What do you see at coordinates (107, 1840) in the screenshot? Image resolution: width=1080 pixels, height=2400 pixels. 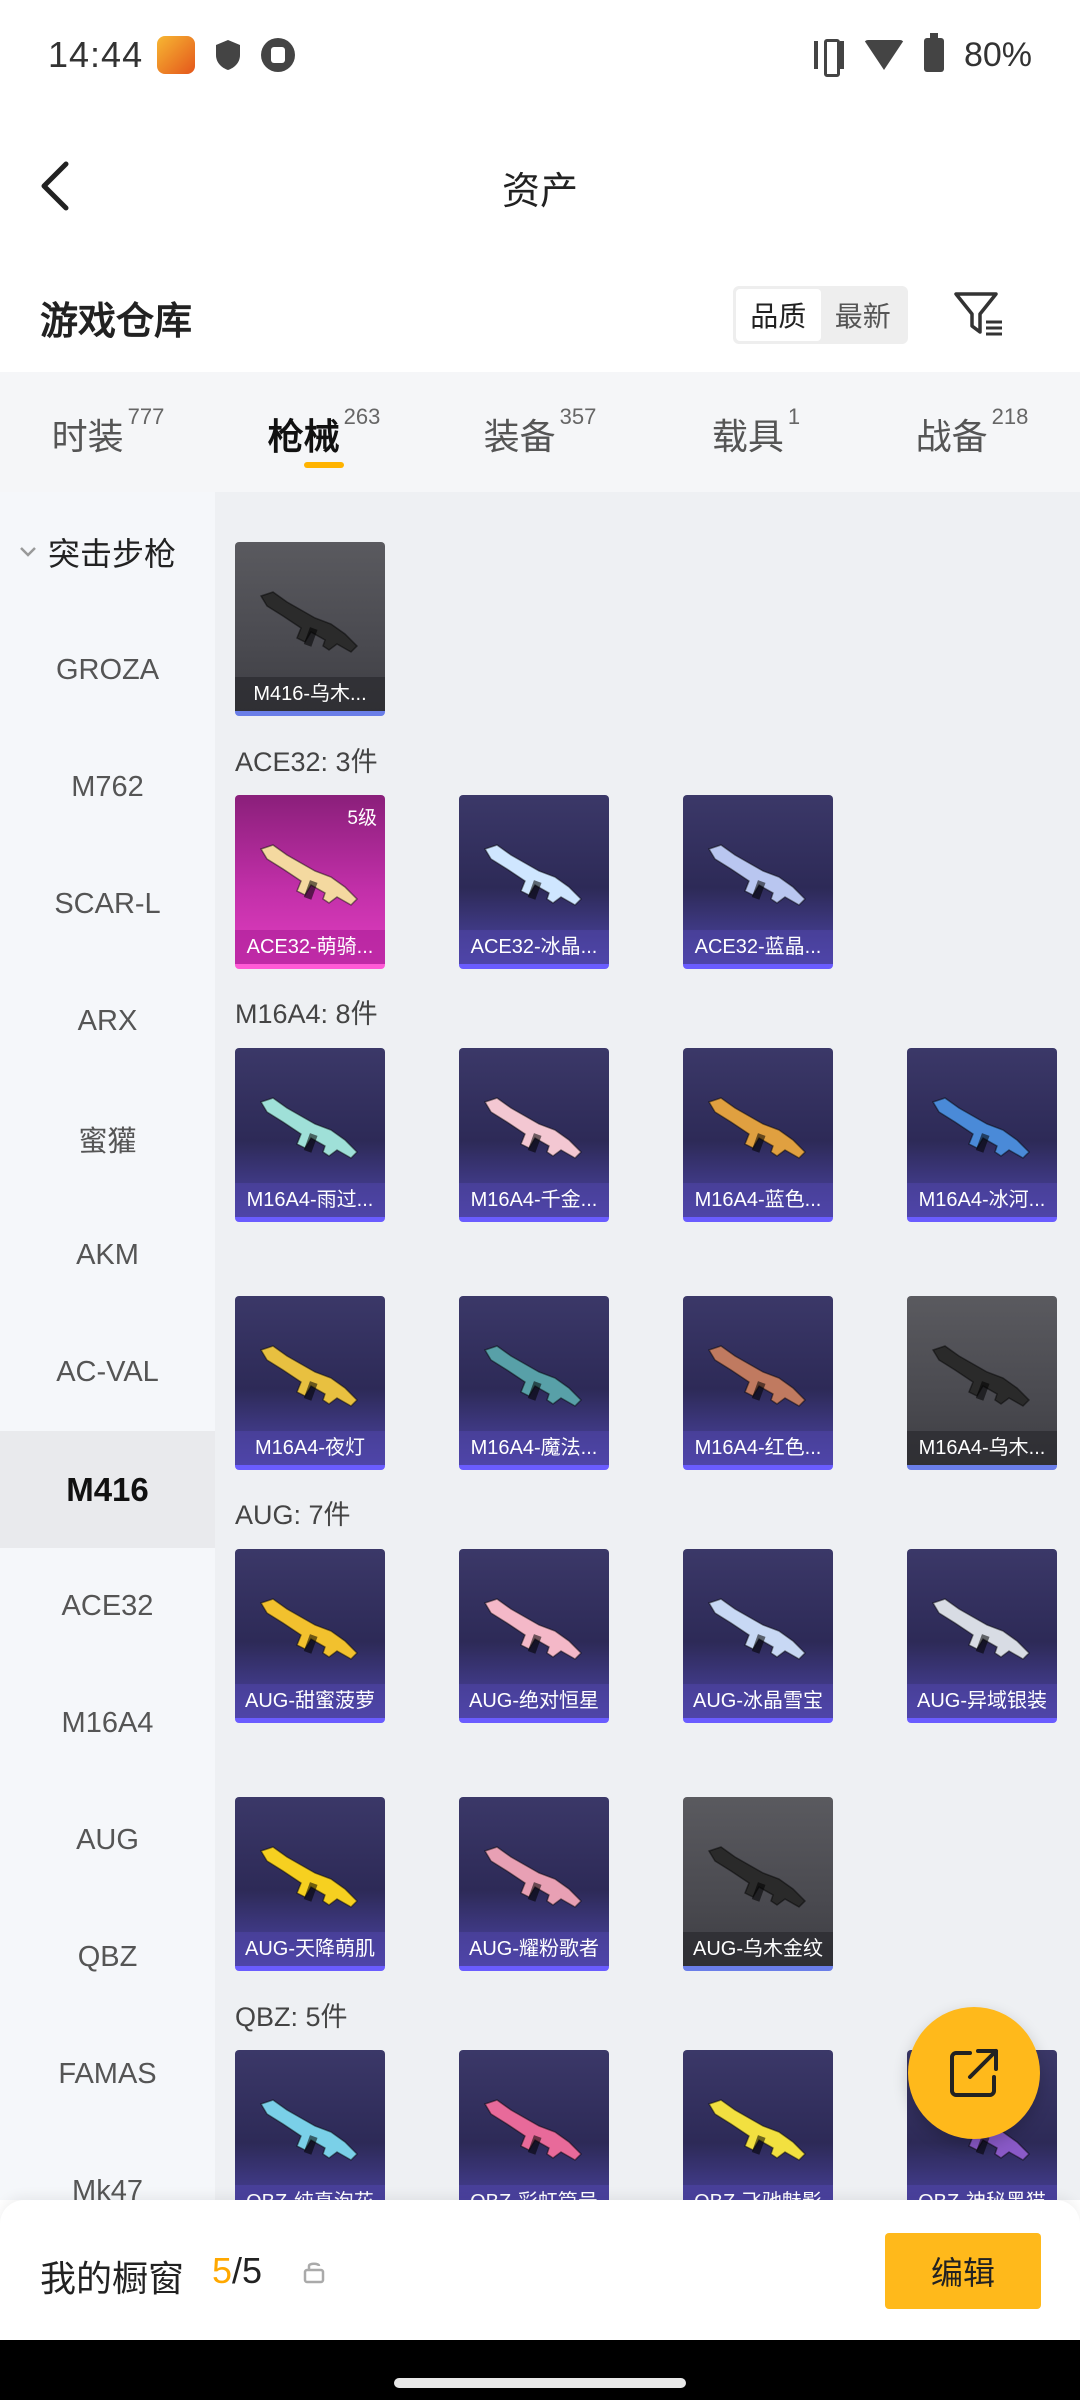 I see `sidebar-item-aug: AUG` at bounding box center [107, 1840].